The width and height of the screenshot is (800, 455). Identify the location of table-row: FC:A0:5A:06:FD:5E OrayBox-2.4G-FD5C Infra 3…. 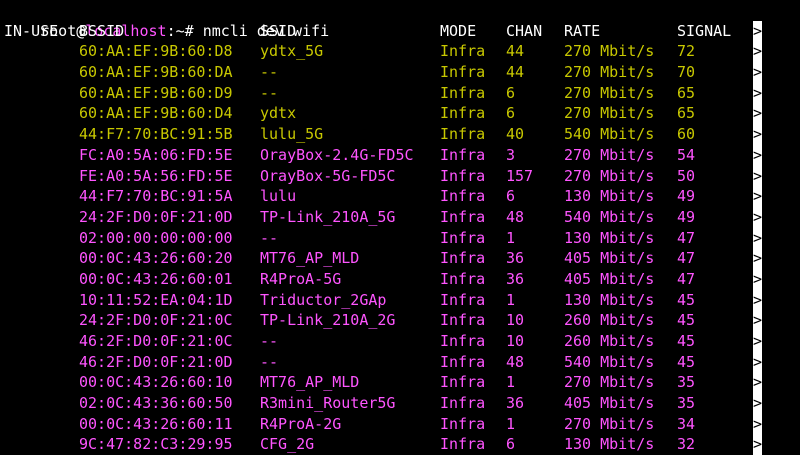
(402, 155).